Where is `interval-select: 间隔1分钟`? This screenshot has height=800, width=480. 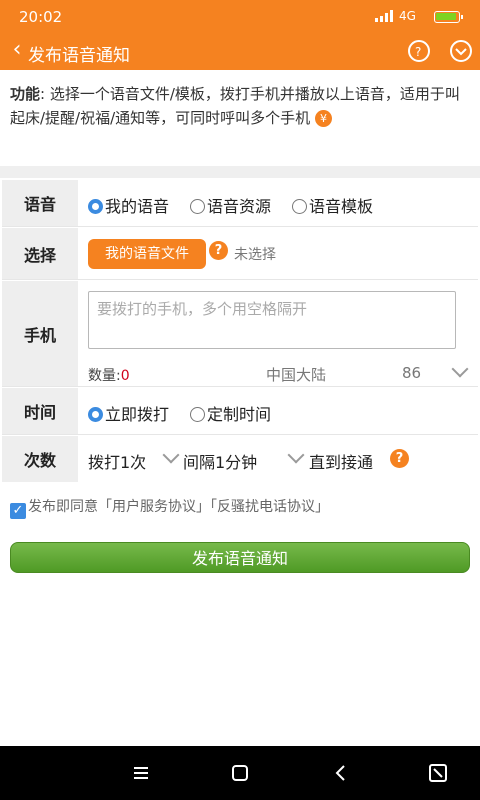 interval-select: 间隔1分钟 is located at coordinates (220, 461).